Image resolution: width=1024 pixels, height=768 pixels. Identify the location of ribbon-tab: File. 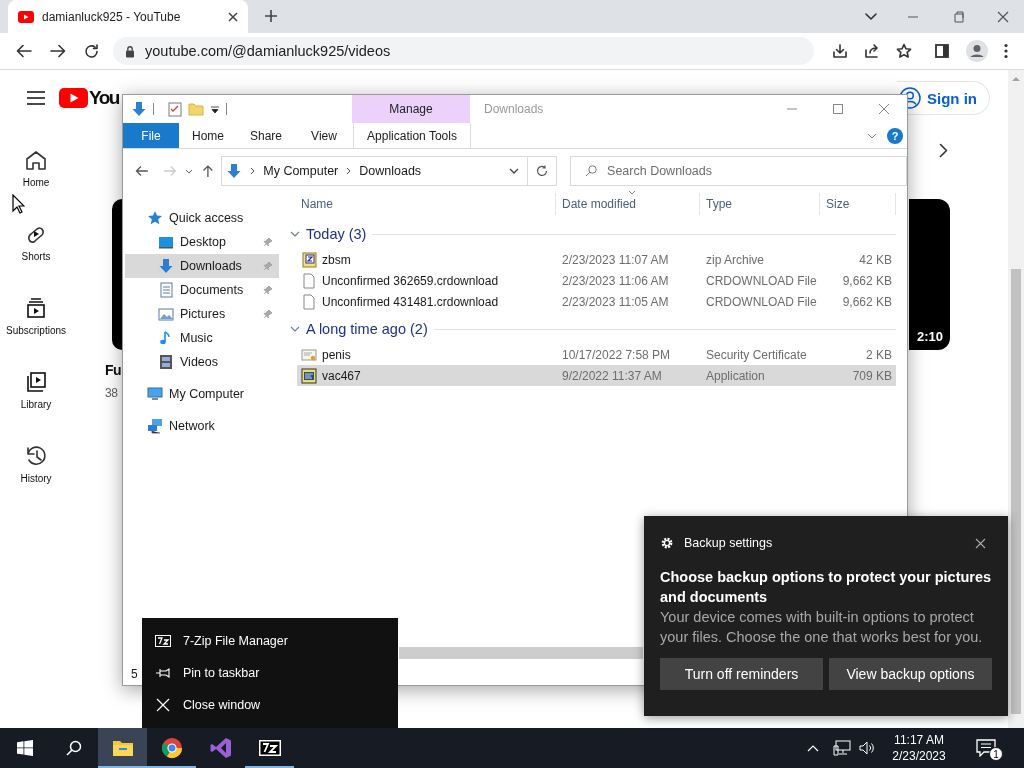
(151, 135).